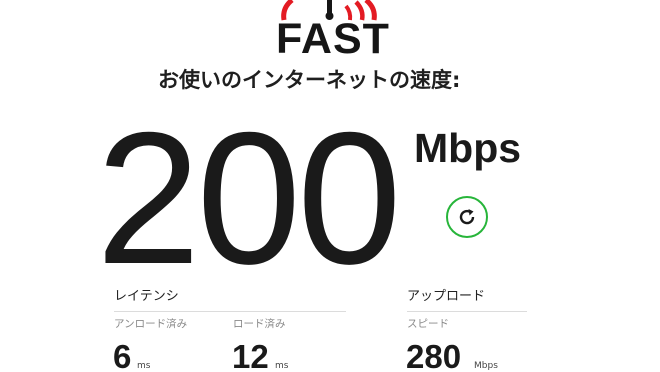 The image size is (660, 372). Describe the element at coordinates (333, 39) in the screenshot. I see `logo-wordmark: FAST` at that location.